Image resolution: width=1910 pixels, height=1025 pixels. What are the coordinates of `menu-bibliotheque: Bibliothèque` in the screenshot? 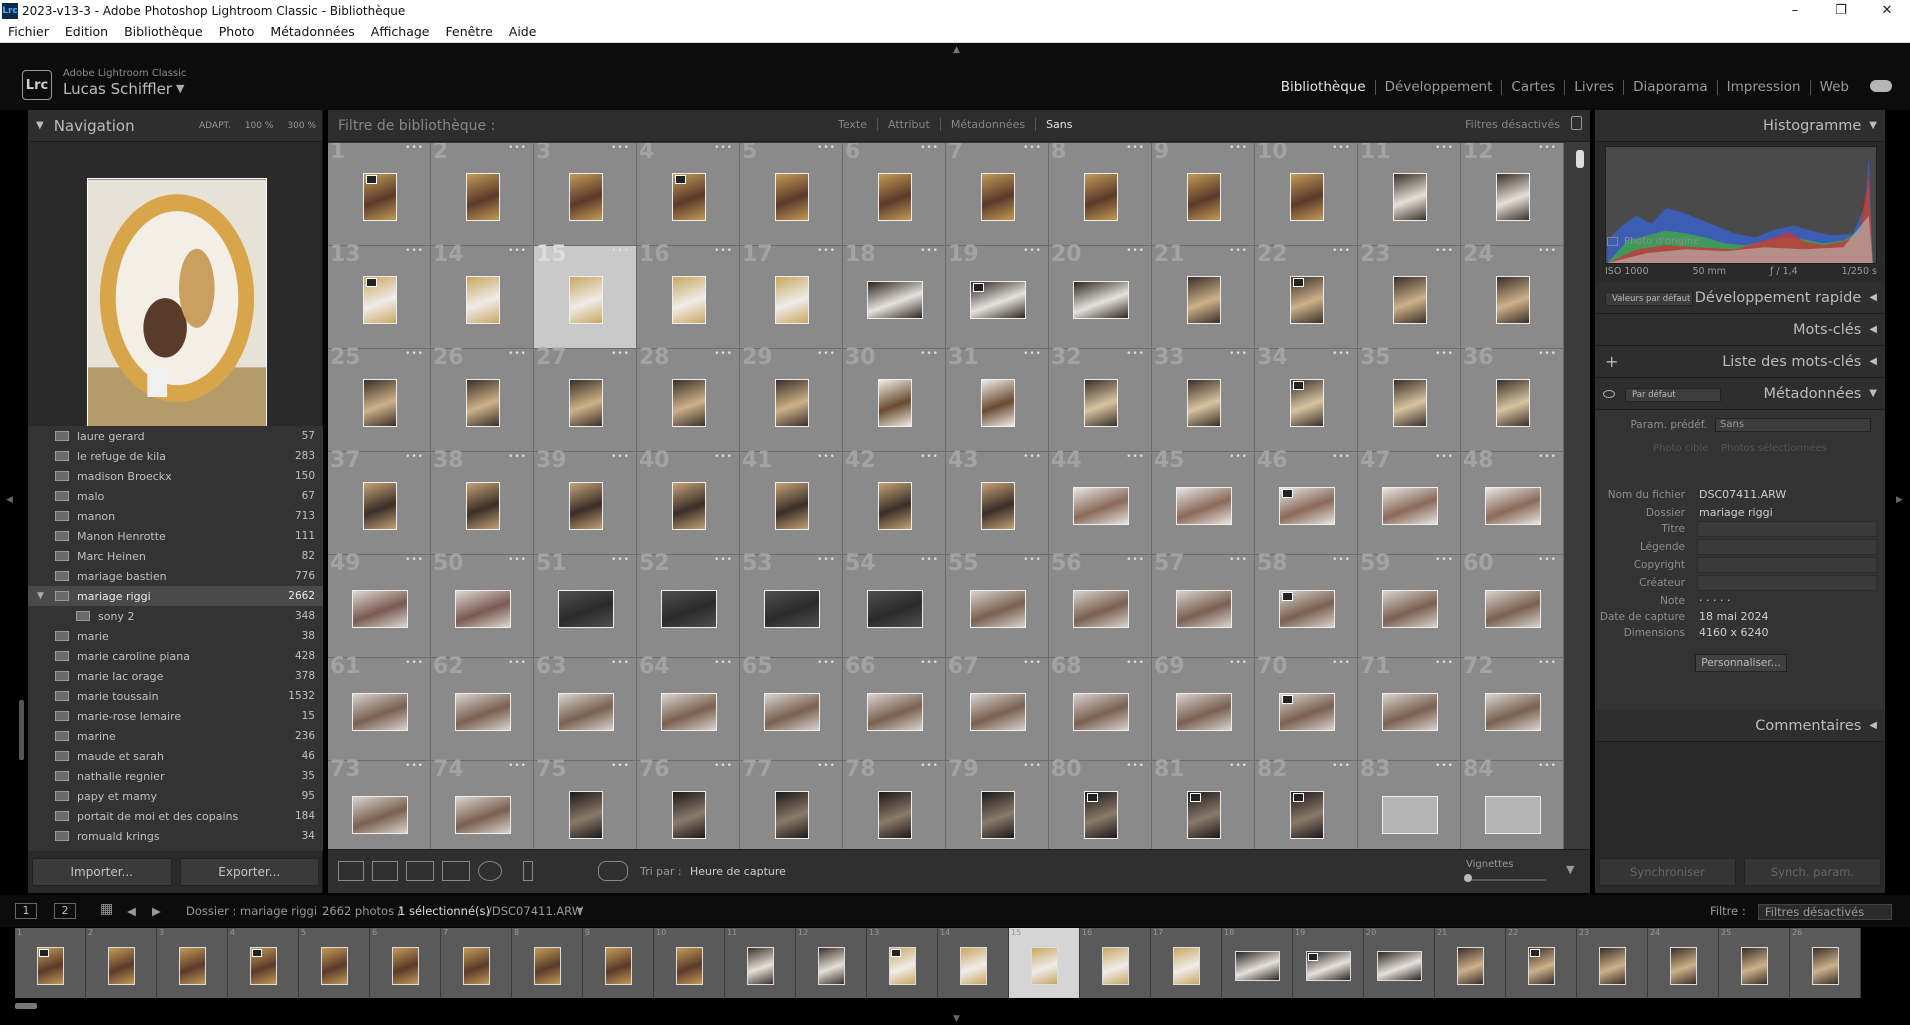 It's located at (163, 31).